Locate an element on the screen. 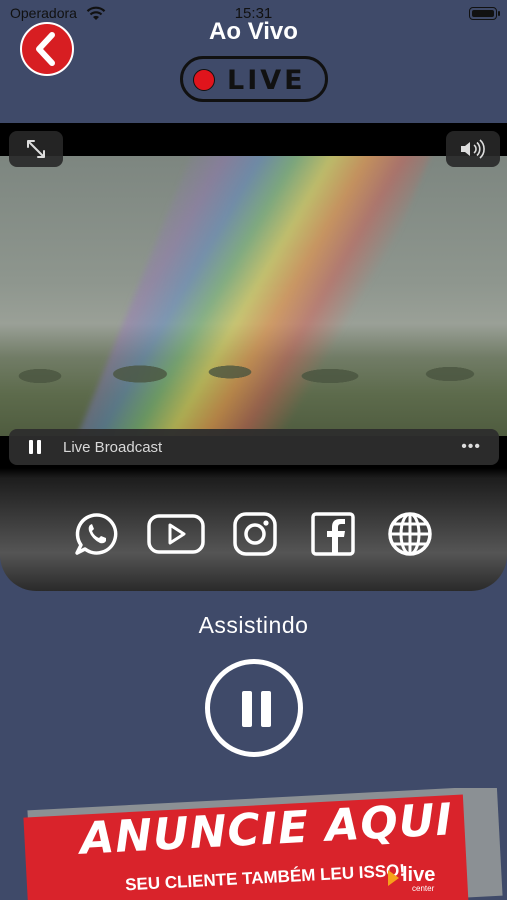 The image size is (507, 900). player-control-bar: Live Broadcast ••• is located at coordinates (254, 447).